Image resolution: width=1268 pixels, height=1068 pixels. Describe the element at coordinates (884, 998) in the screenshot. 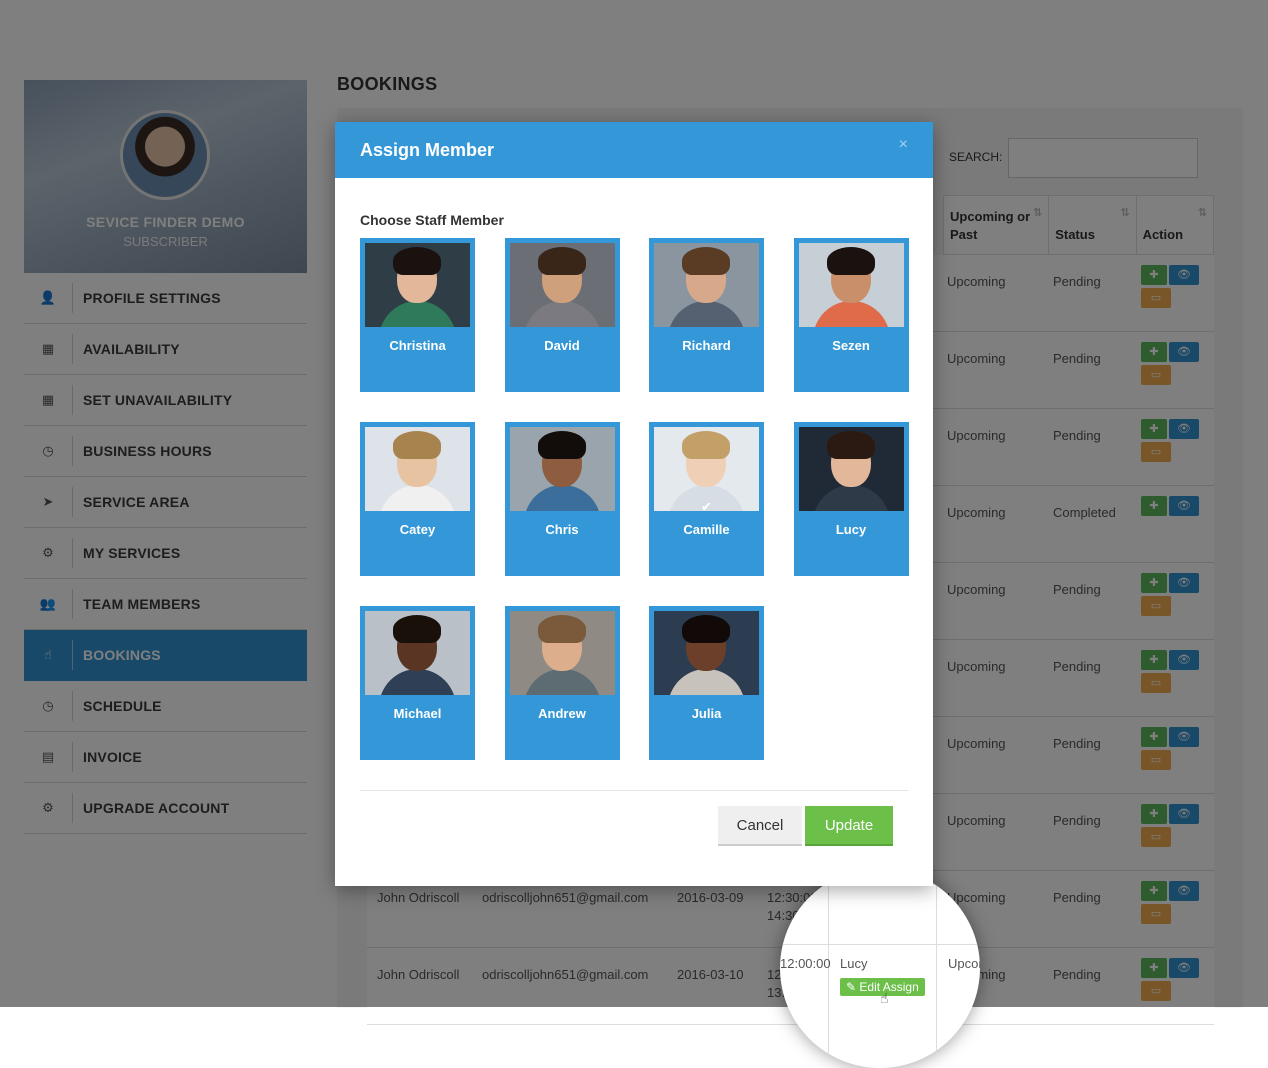

I see `cursor-icon: ☝` at that location.